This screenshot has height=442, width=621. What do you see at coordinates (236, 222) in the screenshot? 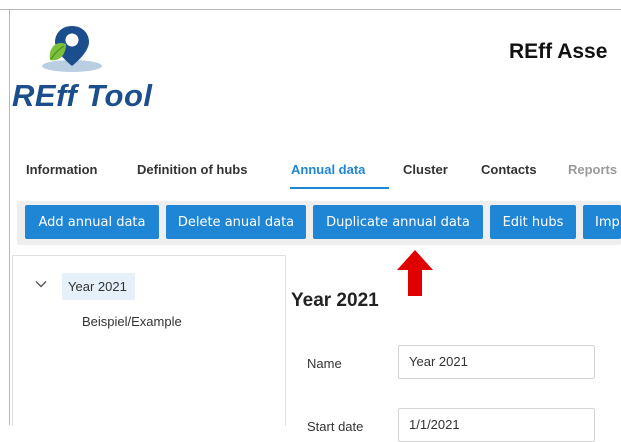
I see `delete-annual-data-button: Delete anual data` at bounding box center [236, 222].